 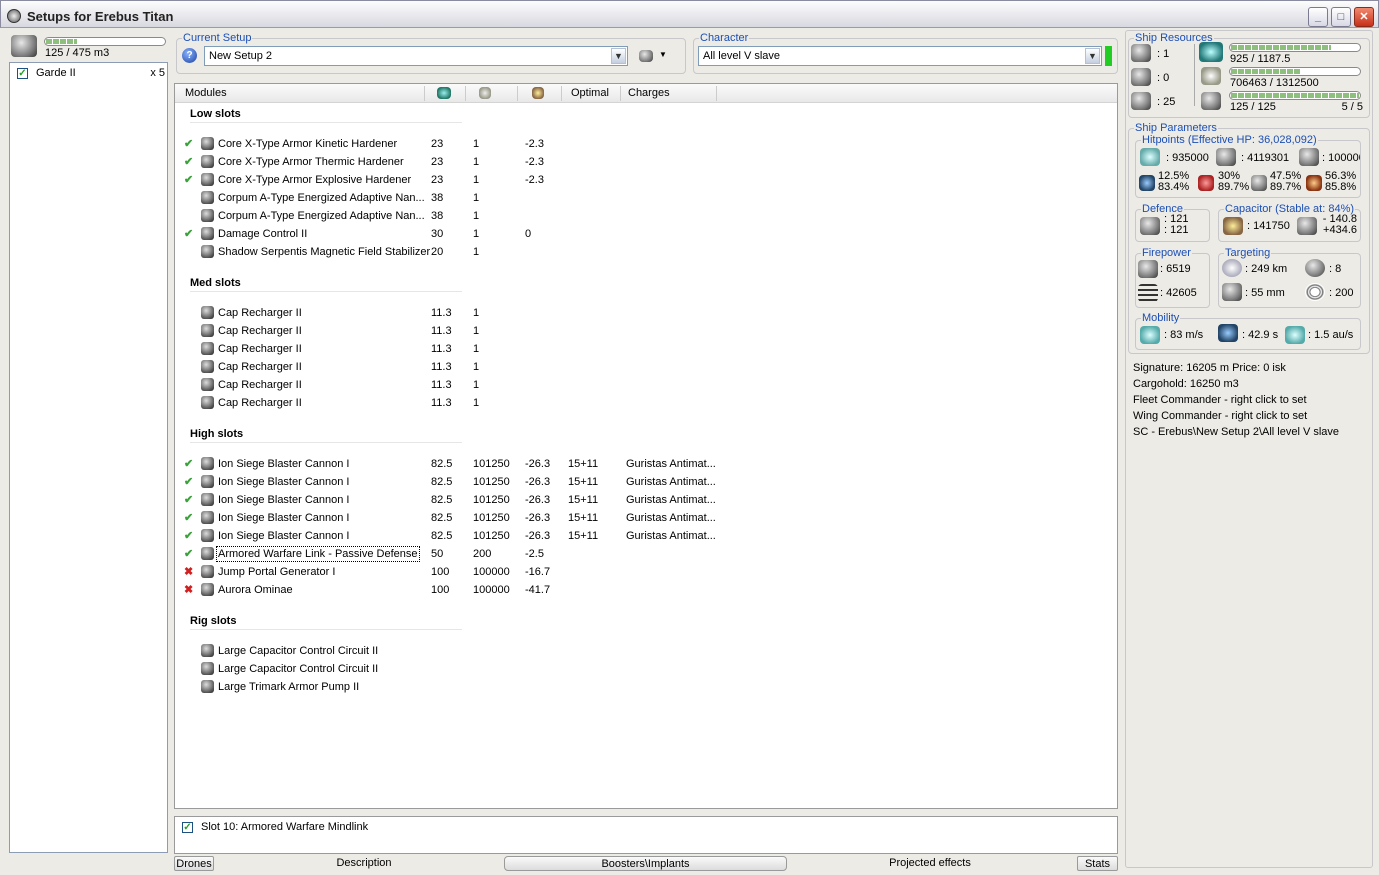 What do you see at coordinates (298, 669) in the screenshot?
I see `module-name: Large Capacitor Control Circuit II` at bounding box center [298, 669].